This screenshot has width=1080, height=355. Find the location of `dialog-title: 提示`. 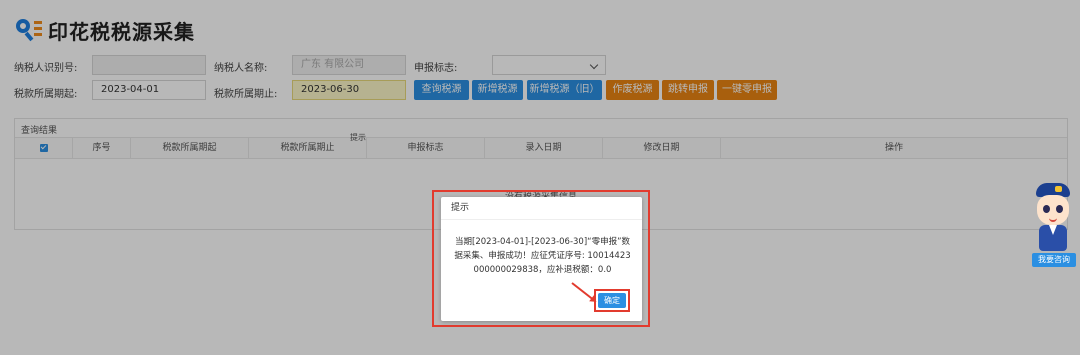

dialog-title: 提示 is located at coordinates (541, 208).